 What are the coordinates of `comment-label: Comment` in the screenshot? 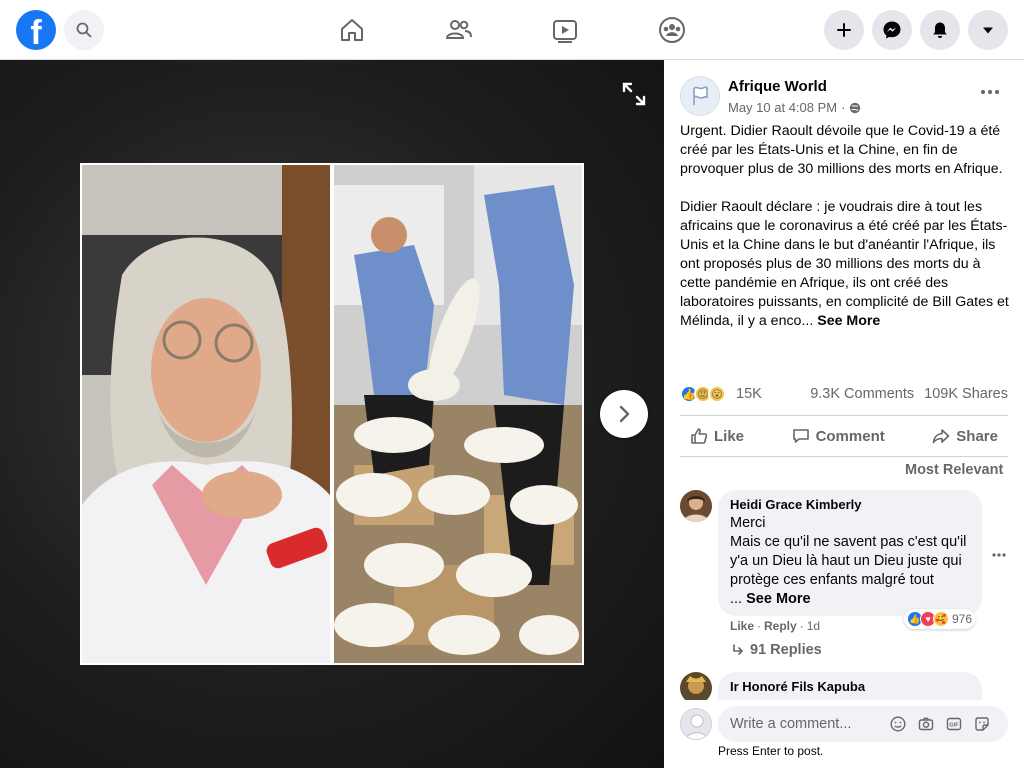 It's located at (850, 436).